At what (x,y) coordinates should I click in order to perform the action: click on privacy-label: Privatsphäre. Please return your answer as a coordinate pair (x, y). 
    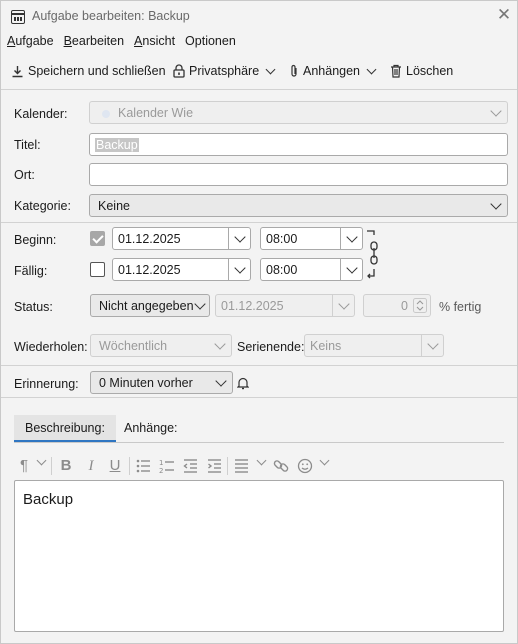
    Looking at the image, I should click on (224, 71).